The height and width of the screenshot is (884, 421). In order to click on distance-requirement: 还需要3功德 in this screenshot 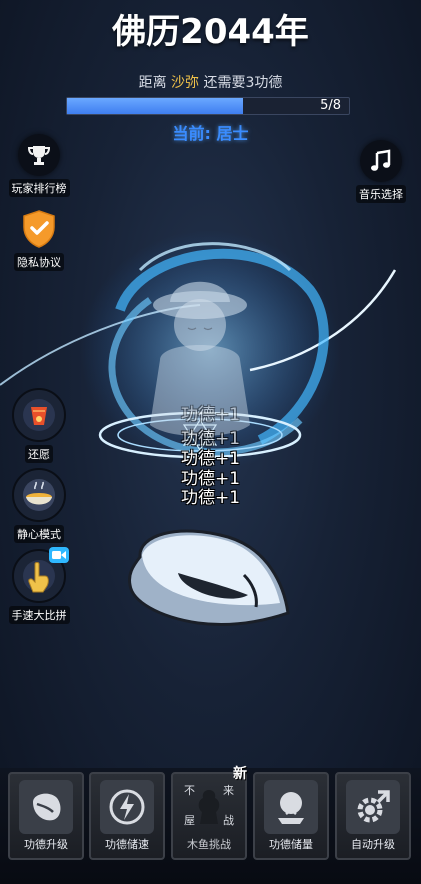, I will do `click(243, 83)`.